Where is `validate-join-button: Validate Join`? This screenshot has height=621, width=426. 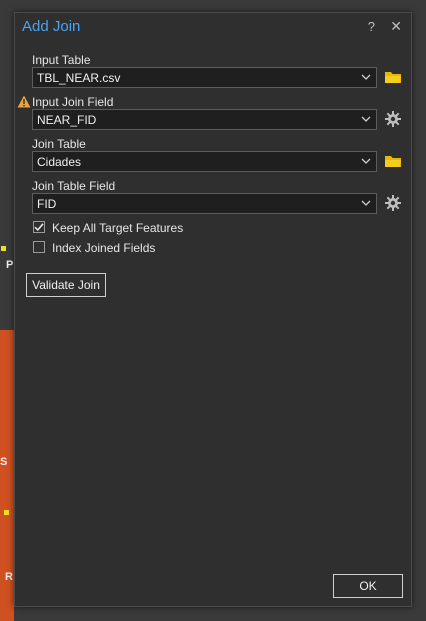
validate-join-button: Validate Join is located at coordinates (66, 285).